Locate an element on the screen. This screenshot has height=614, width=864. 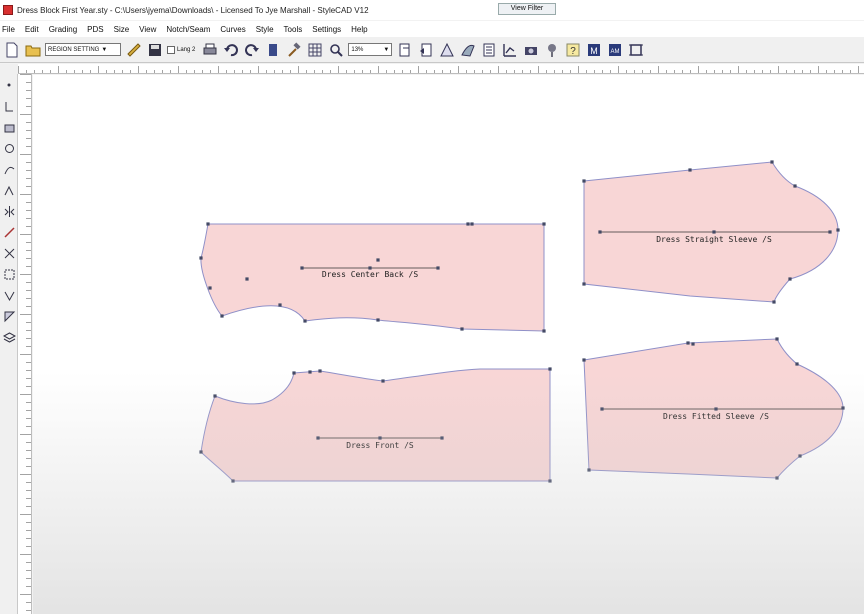
seam-tool-icon is located at coordinates (9, 274).